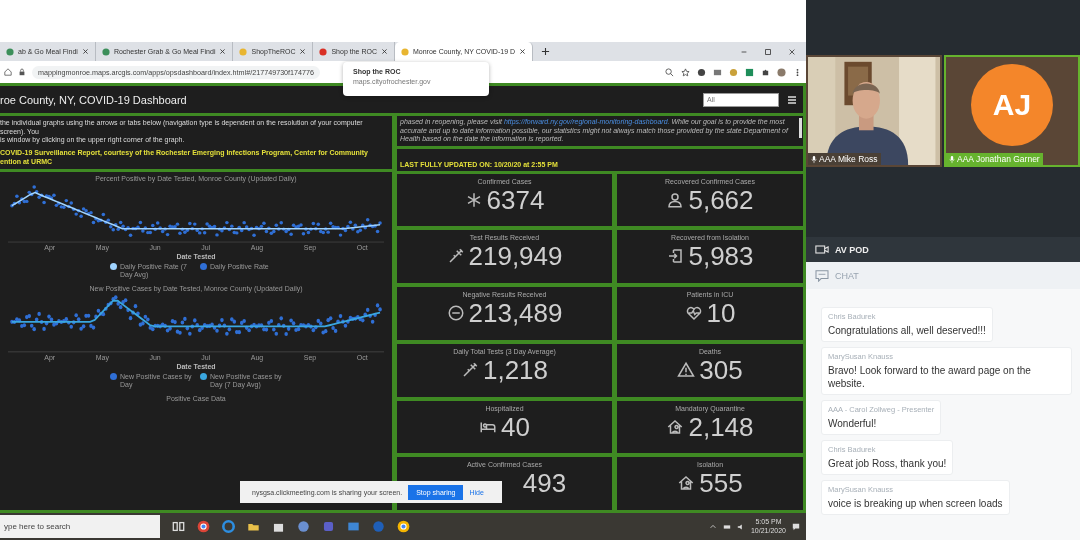 The image size is (1080, 540). What do you see at coordinates (721, 199) in the screenshot?
I see `stat-value: 5,662` at bounding box center [721, 199].